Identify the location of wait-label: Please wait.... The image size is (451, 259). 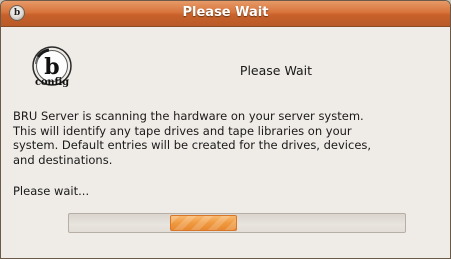
(51, 191).